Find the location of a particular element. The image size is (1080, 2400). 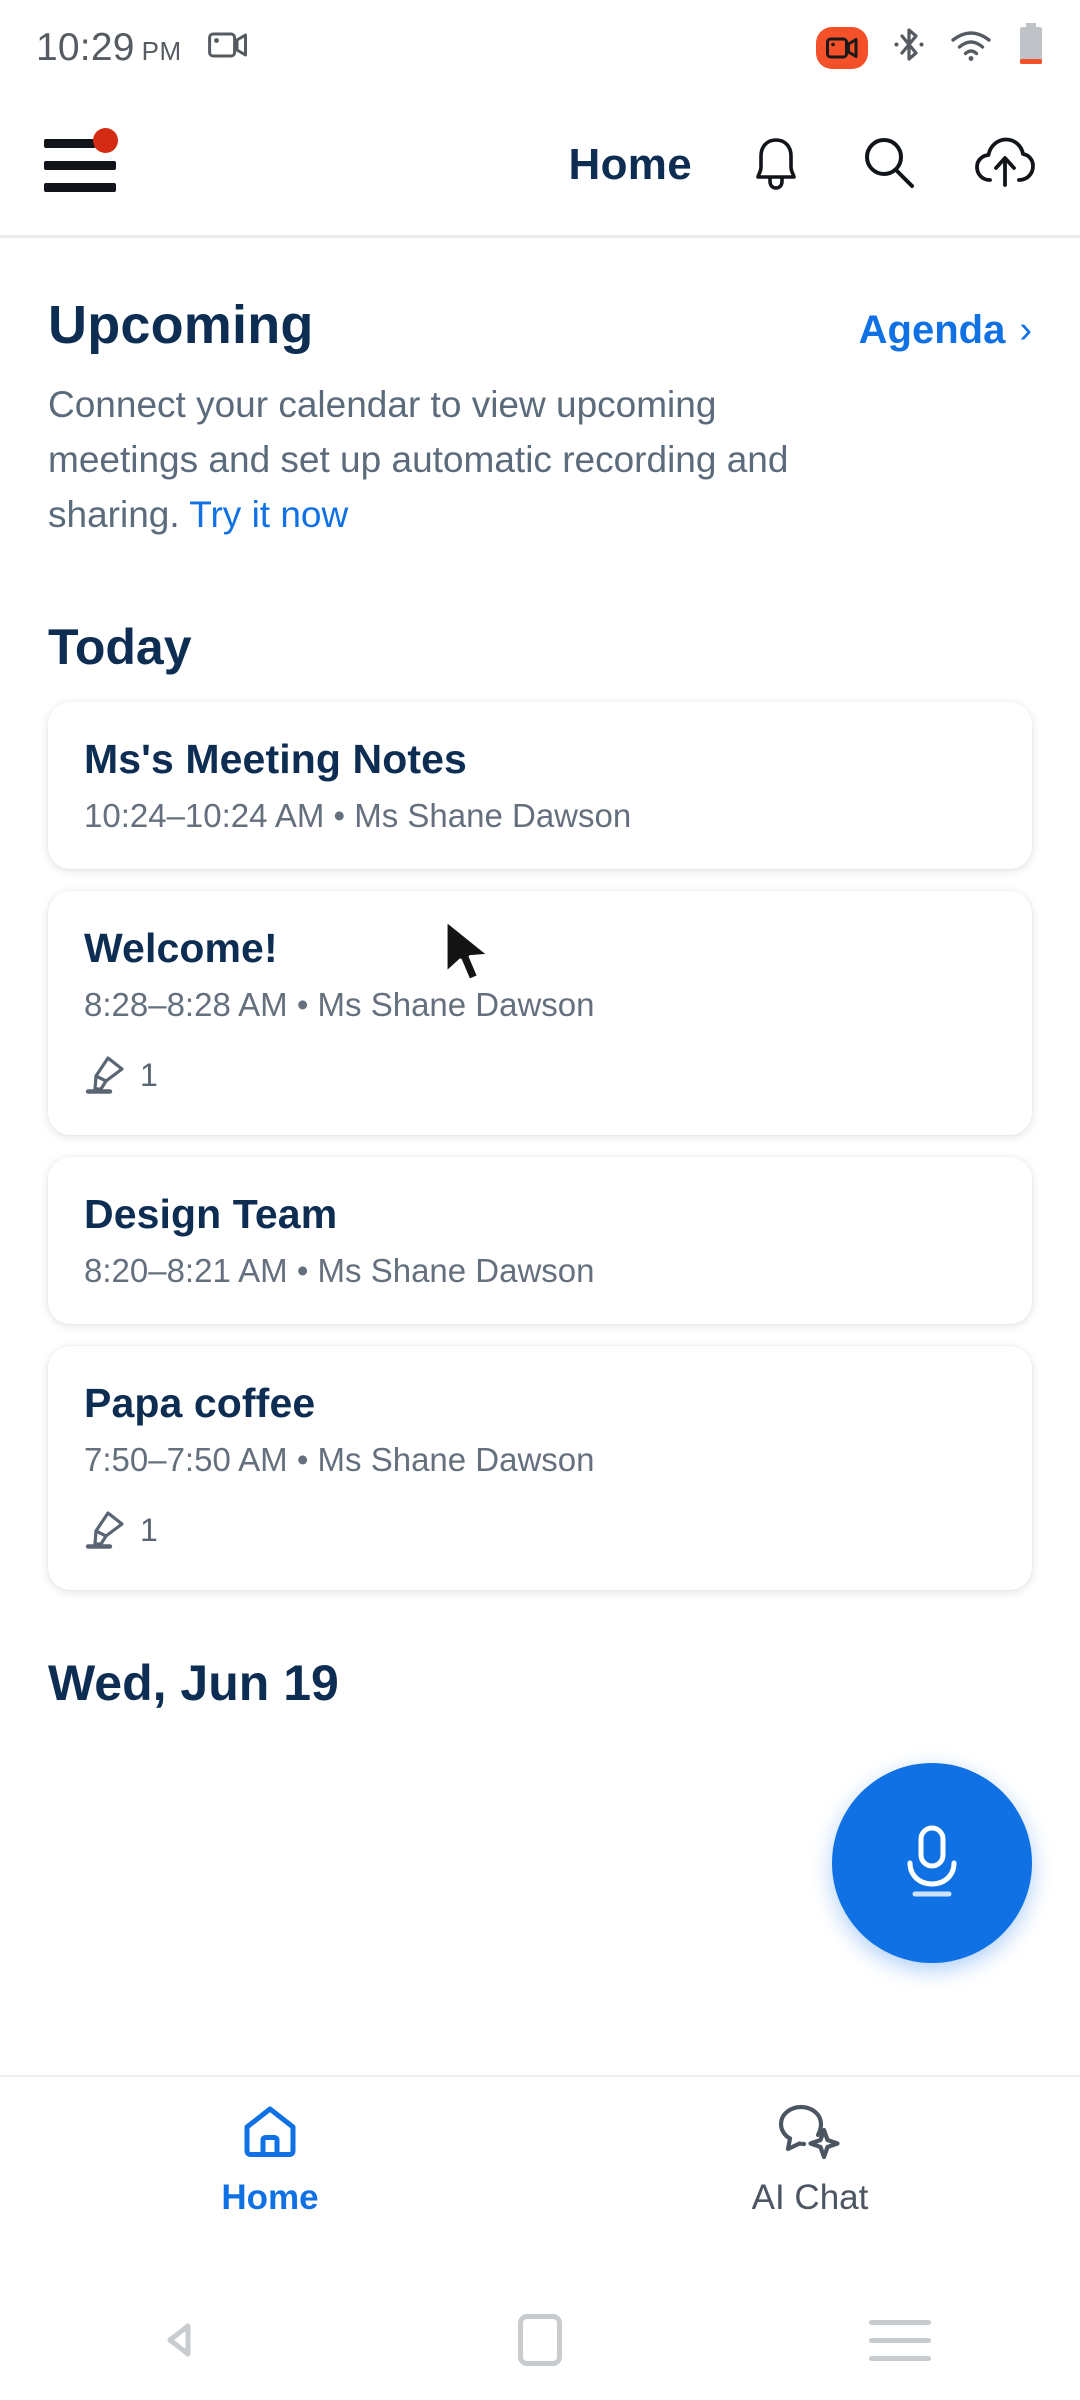

status-bar-left: 10:29 PM is located at coordinates (142, 48).